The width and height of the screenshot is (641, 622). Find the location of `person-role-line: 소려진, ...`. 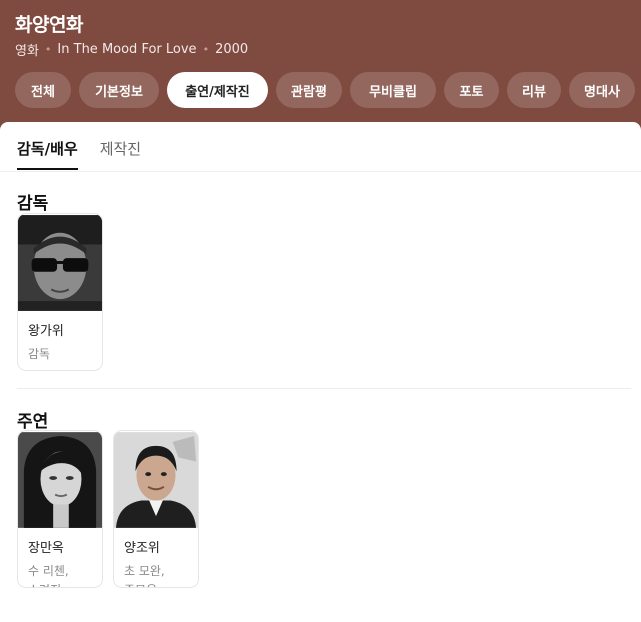

person-role-line: 소려진, ... is located at coordinates (54, 584).